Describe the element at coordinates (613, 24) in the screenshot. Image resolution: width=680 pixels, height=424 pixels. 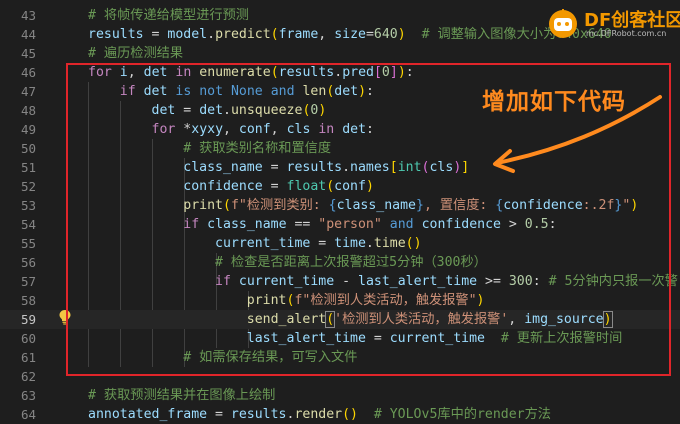
I see `watermark-logo: DF创客社区 mc.DFRobot.com.cn` at that location.